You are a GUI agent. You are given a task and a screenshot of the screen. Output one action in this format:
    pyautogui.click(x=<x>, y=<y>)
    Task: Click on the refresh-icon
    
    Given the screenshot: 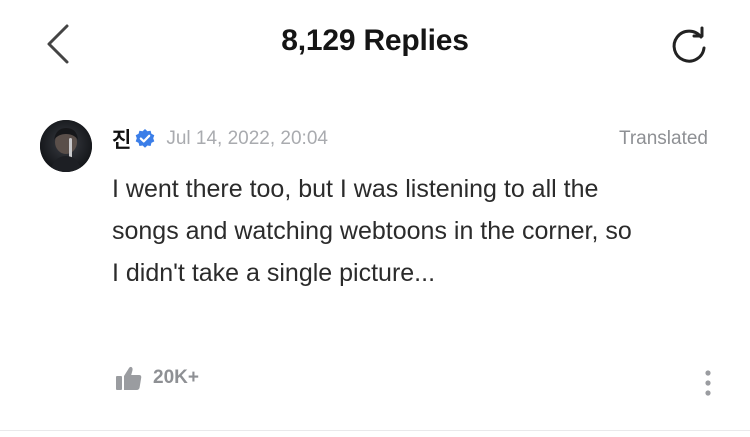 What is the action you would take?
    pyautogui.click(x=689, y=44)
    